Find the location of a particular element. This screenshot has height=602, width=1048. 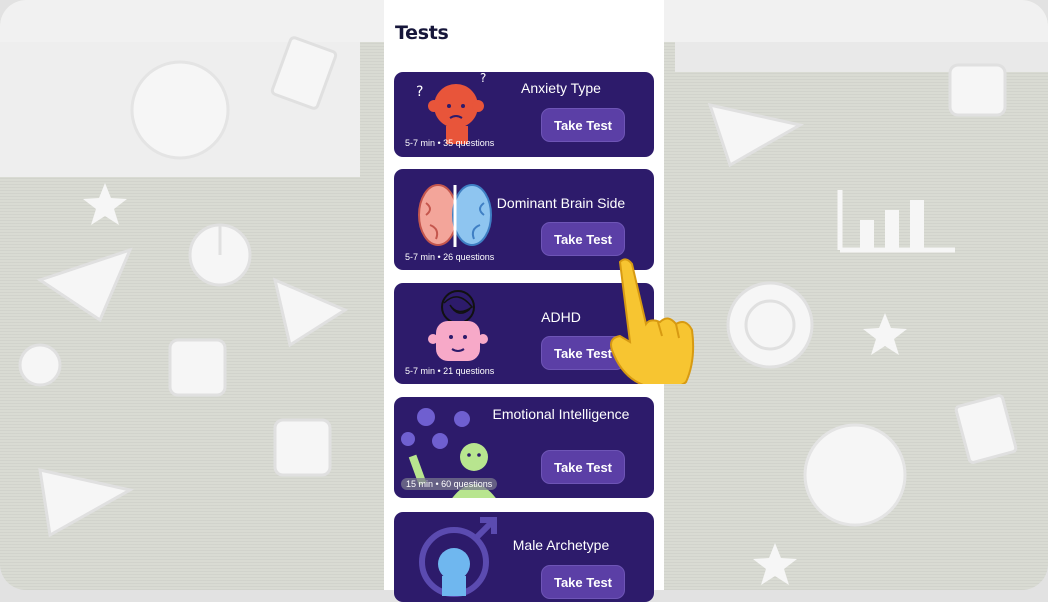

male-symbol-icon is located at coordinates (459, 558).